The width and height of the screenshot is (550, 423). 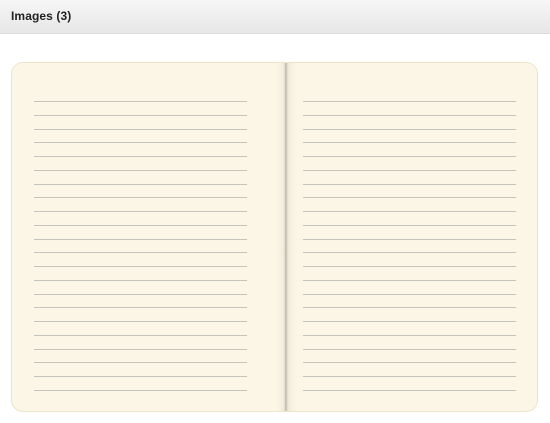 I want to click on notebook-gutter, so click(x=287, y=237).